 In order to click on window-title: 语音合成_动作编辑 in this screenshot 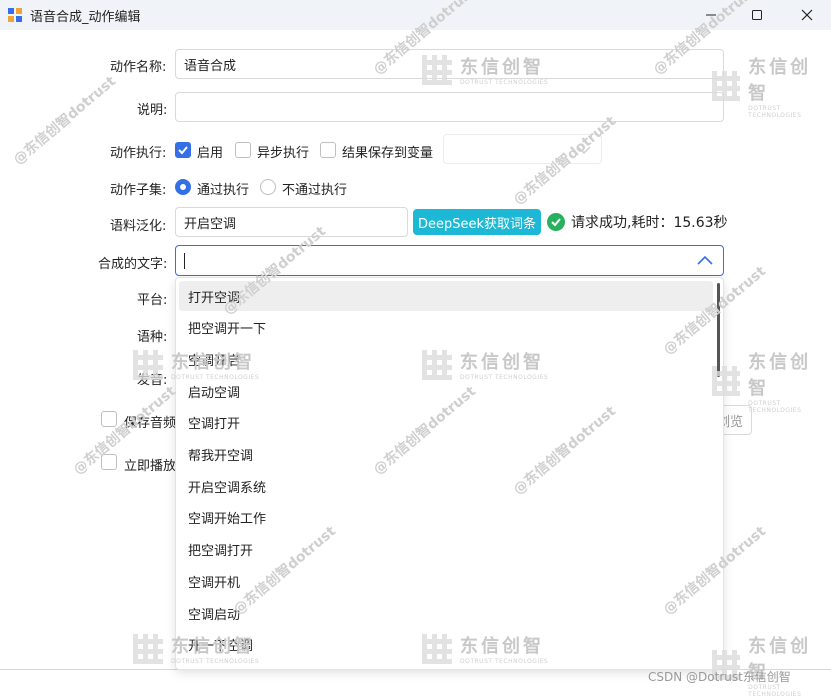, I will do `click(85, 17)`.